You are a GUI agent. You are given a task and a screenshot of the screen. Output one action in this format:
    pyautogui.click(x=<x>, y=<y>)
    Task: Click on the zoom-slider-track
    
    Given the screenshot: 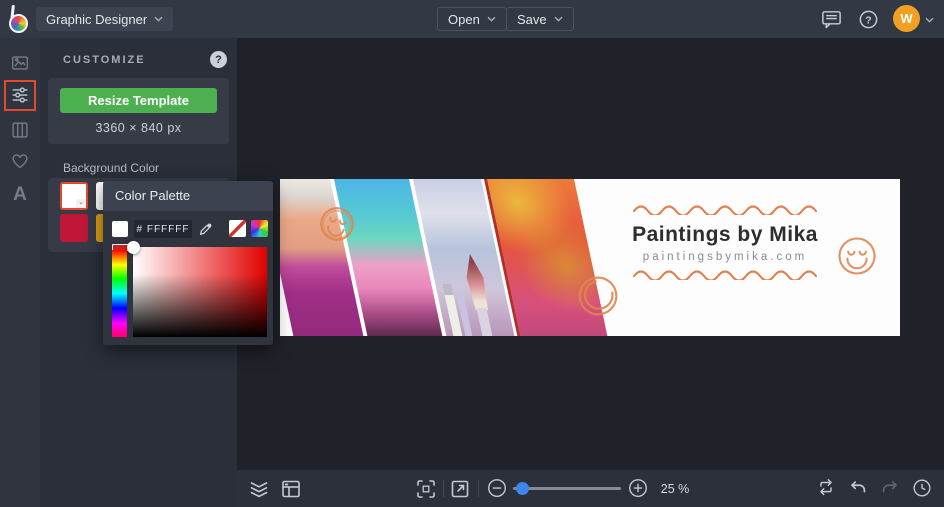 What is the action you would take?
    pyautogui.click(x=567, y=488)
    